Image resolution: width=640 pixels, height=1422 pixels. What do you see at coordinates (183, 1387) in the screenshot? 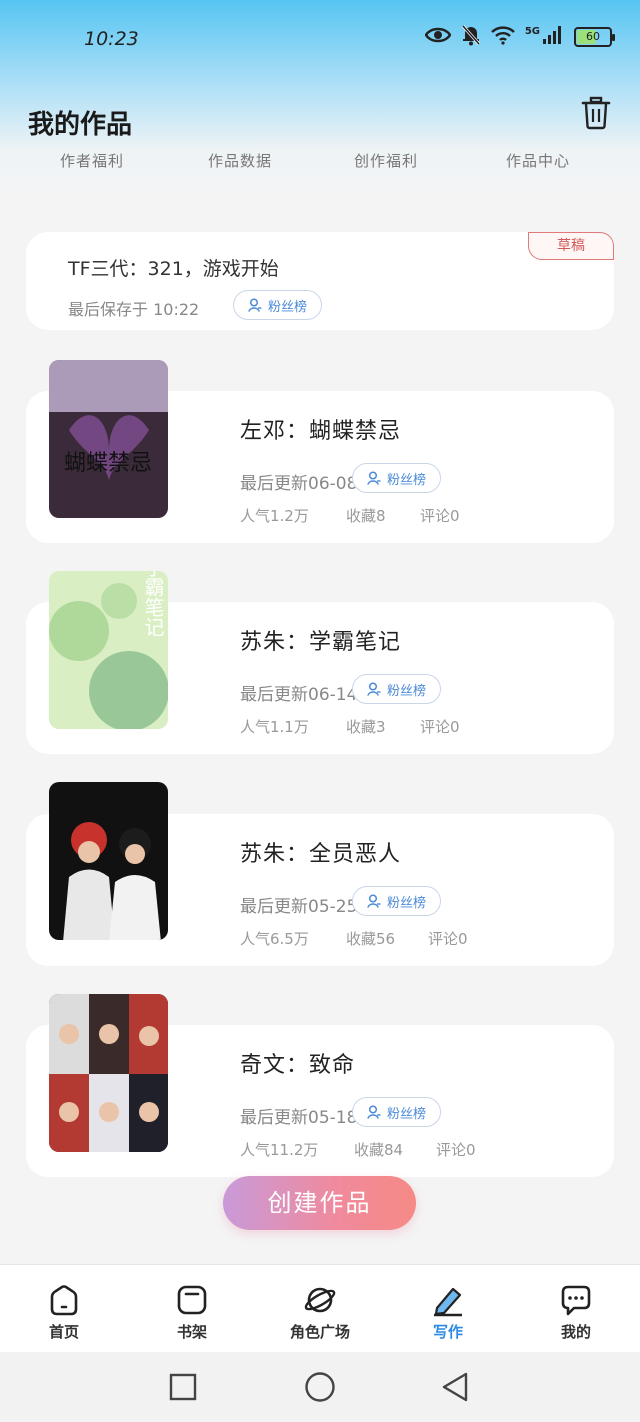
I see `recent-apps-icon` at bounding box center [183, 1387].